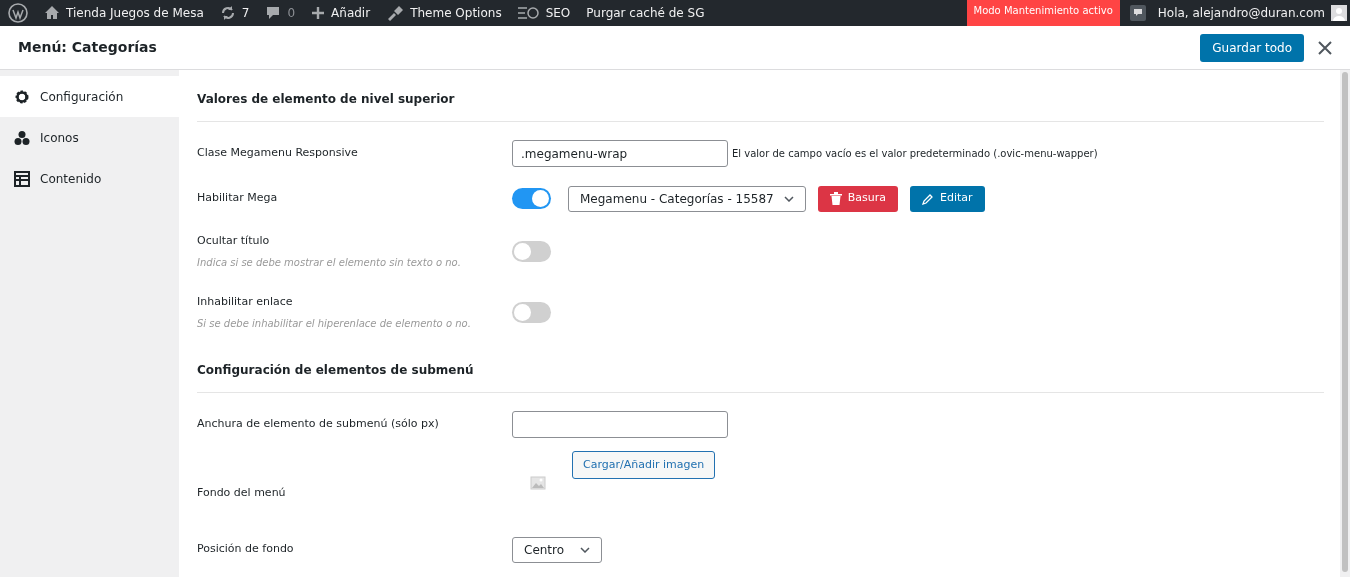 The width and height of the screenshot is (1350, 578). Describe the element at coordinates (242, 492) in the screenshot. I see `field-label: Fondo del menú` at that location.